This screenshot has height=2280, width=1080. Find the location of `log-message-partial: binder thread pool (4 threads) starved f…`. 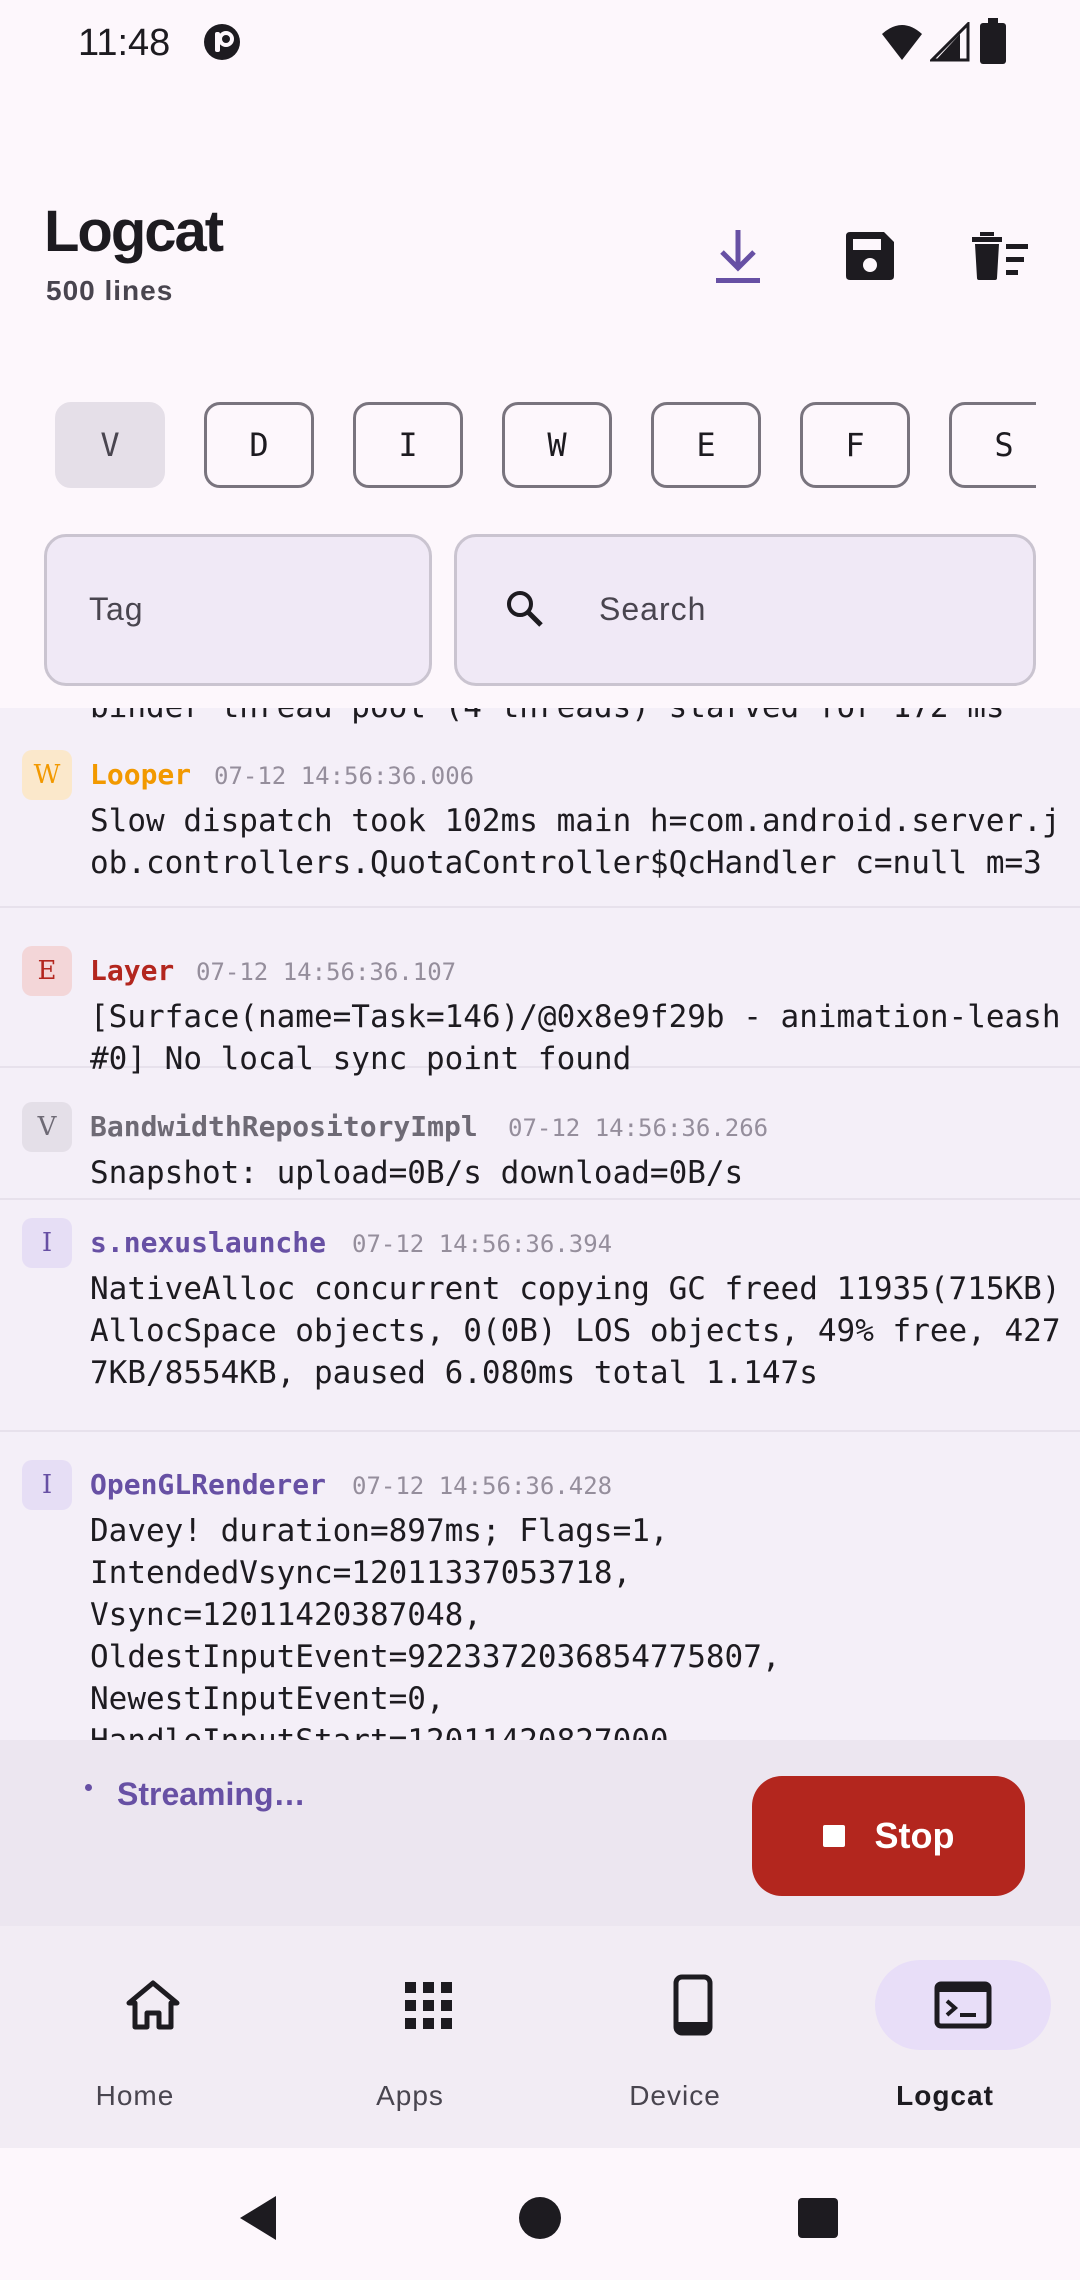

log-message-partial: binder thread pool (4 threads) starved f… is located at coordinates (580, 718).